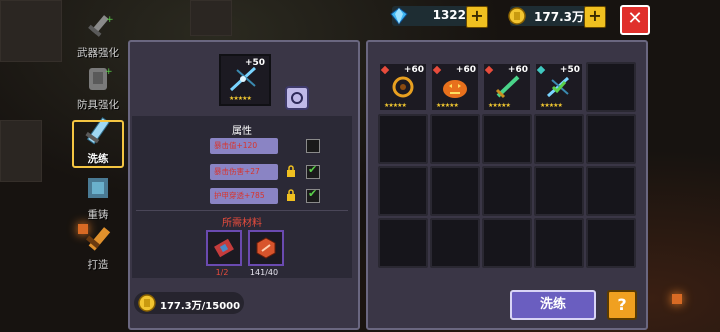 The width and height of the screenshot is (720, 332). Describe the element at coordinates (242, 131) in the screenshot. I see `attributes-title: 属性` at that location.